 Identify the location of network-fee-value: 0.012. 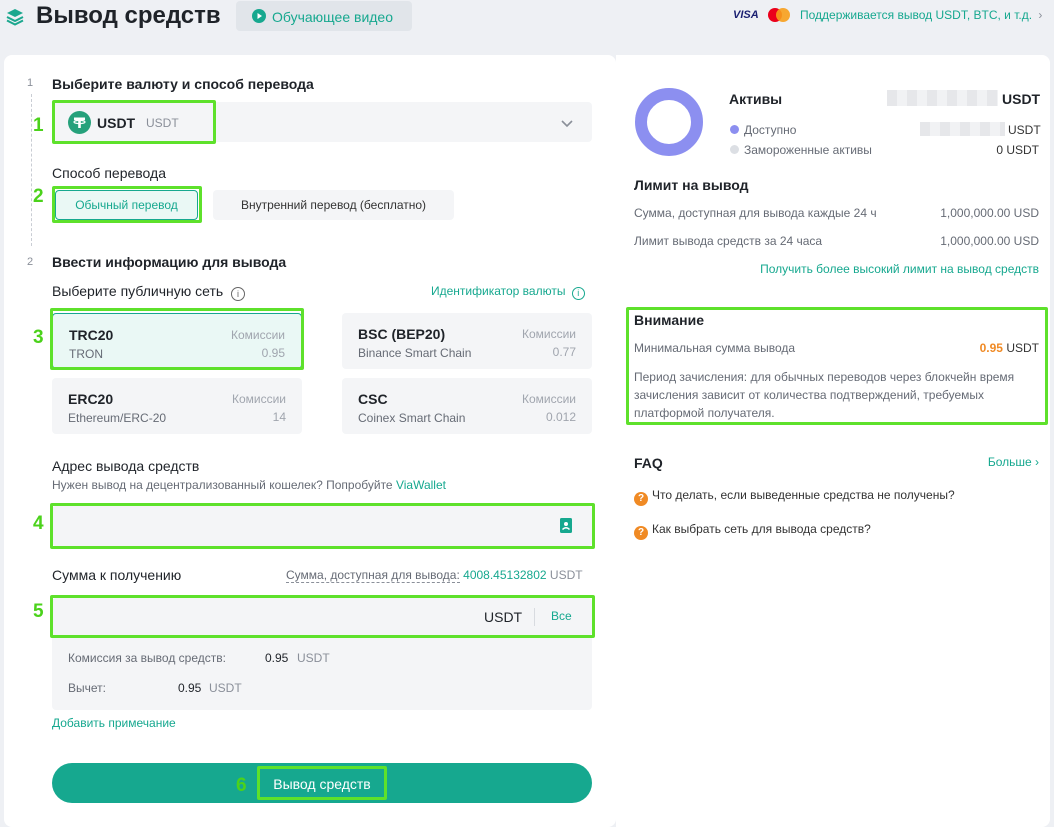
(560, 417).